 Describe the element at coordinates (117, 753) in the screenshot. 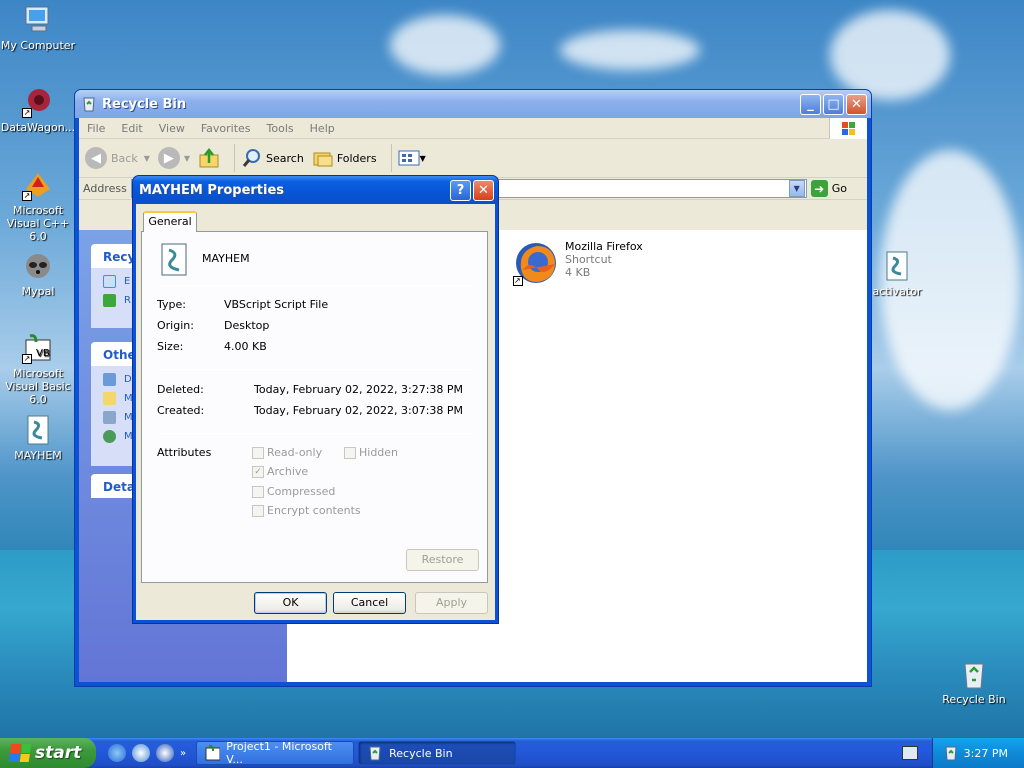

I see `internet-explorer-icon` at that location.